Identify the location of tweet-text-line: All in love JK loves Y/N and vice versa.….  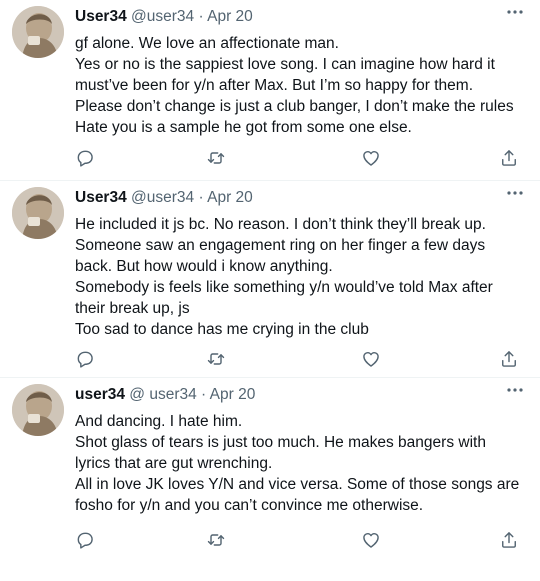
(297, 484).